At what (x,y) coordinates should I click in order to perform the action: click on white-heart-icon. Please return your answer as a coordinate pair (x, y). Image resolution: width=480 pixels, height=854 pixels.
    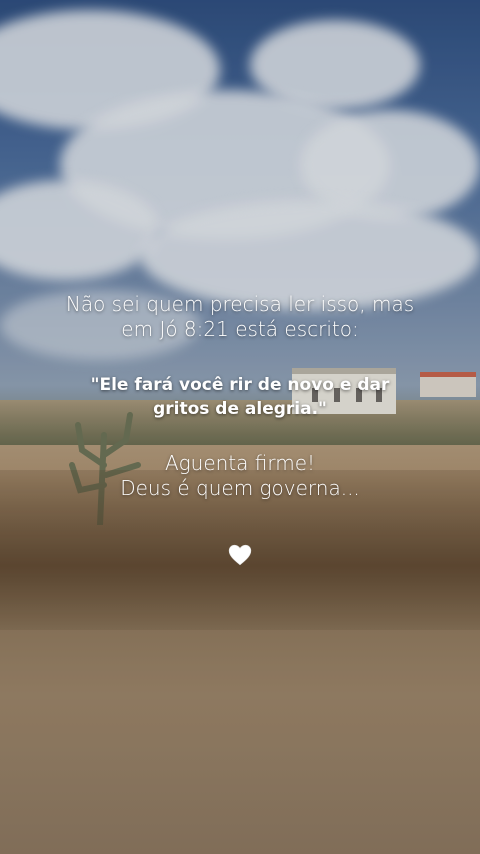
    Looking at the image, I should click on (240, 555).